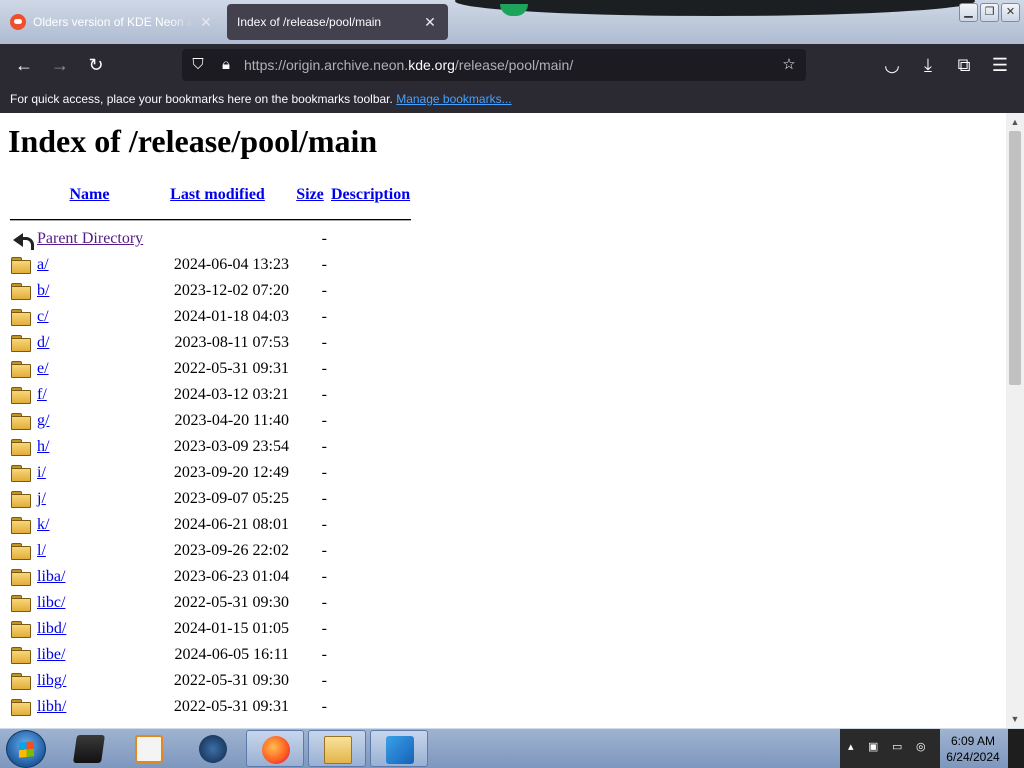  I want to click on folder-link: k/, so click(43, 524).